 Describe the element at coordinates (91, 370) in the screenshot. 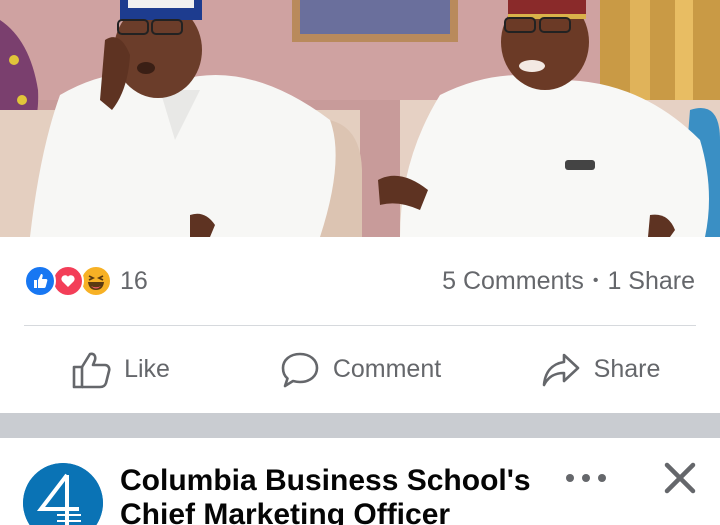

I see `thumbs-up-icon` at that location.